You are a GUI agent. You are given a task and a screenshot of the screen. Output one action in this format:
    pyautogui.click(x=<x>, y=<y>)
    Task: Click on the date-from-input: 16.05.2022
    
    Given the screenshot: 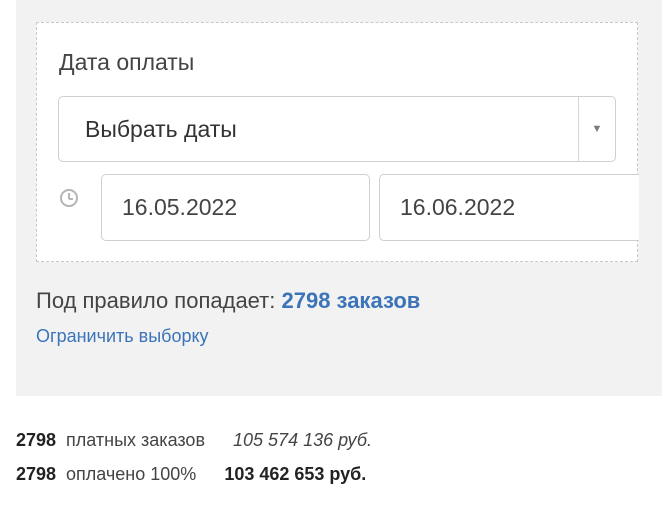 What is the action you would take?
    pyautogui.click(x=235, y=207)
    